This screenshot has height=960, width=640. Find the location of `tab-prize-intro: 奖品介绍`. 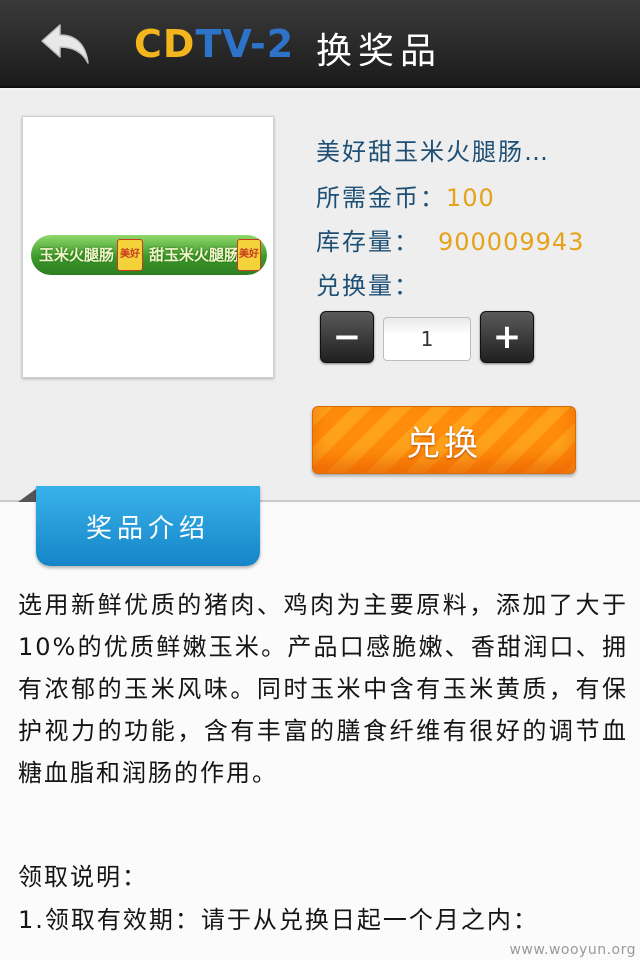

tab-prize-intro: 奖品介绍 is located at coordinates (148, 526).